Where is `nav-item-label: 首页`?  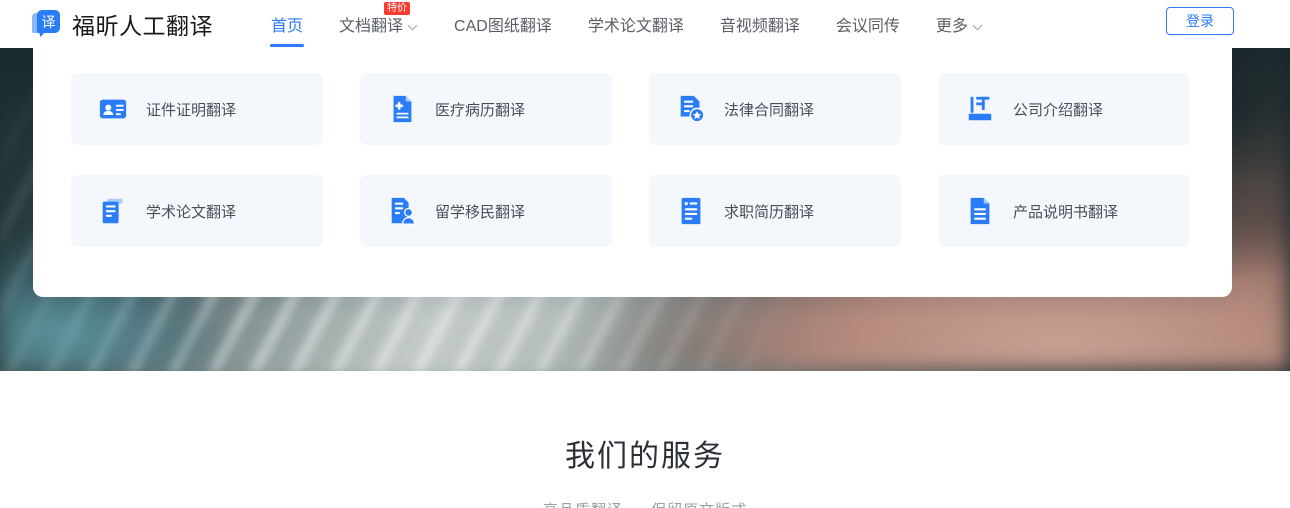 nav-item-label: 首页 is located at coordinates (287, 26).